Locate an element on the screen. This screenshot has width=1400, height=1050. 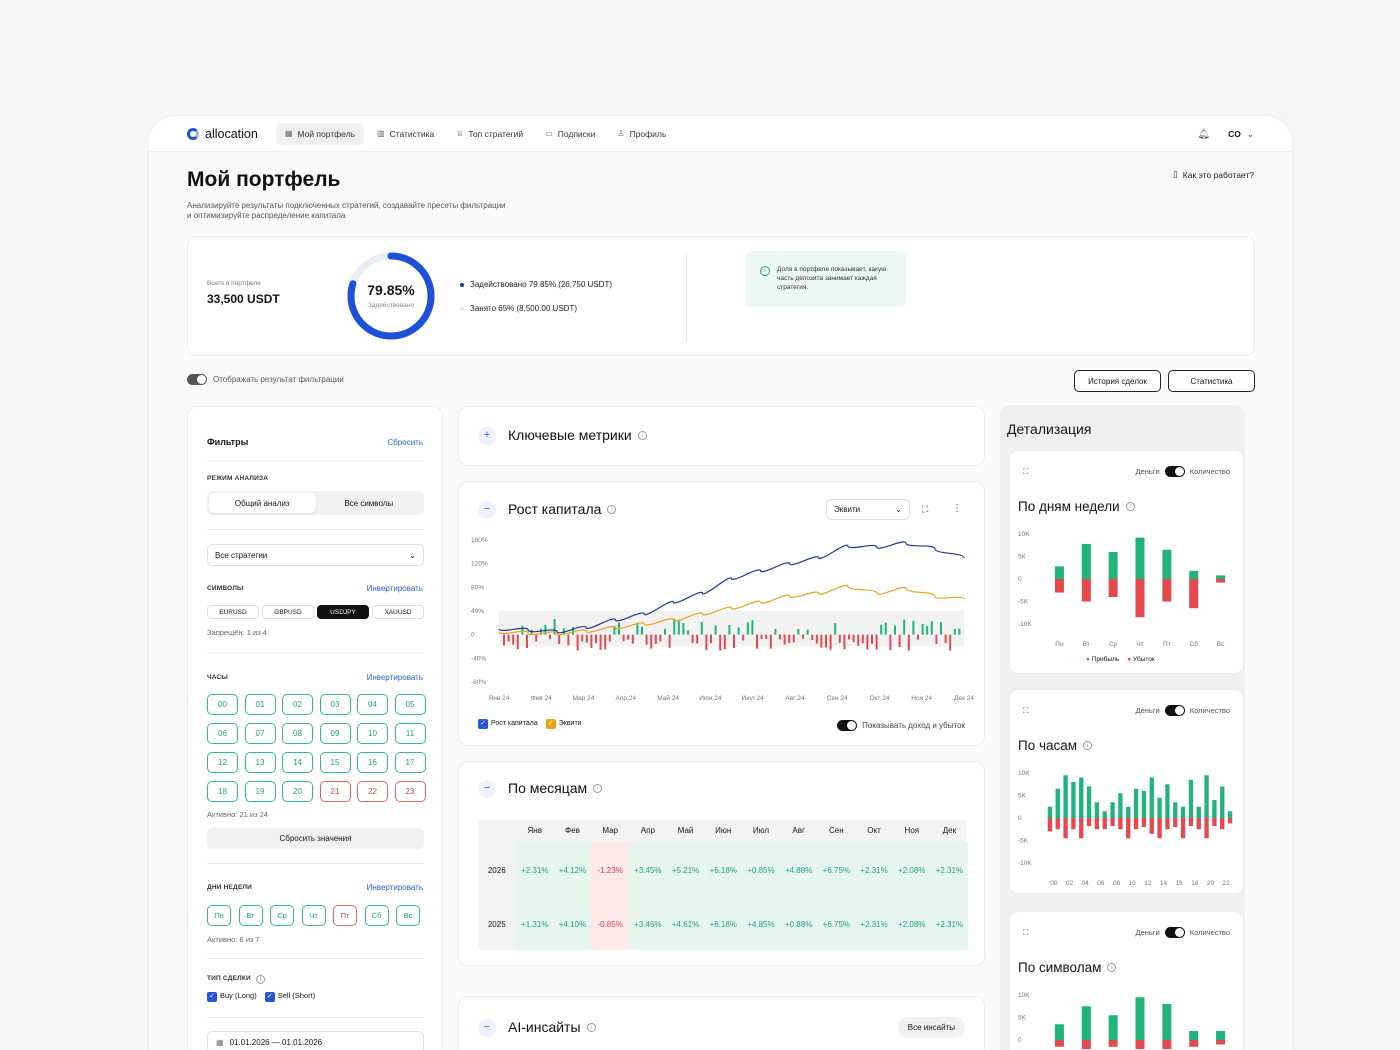
hour-chip-19: 19 is located at coordinates (260, 791).